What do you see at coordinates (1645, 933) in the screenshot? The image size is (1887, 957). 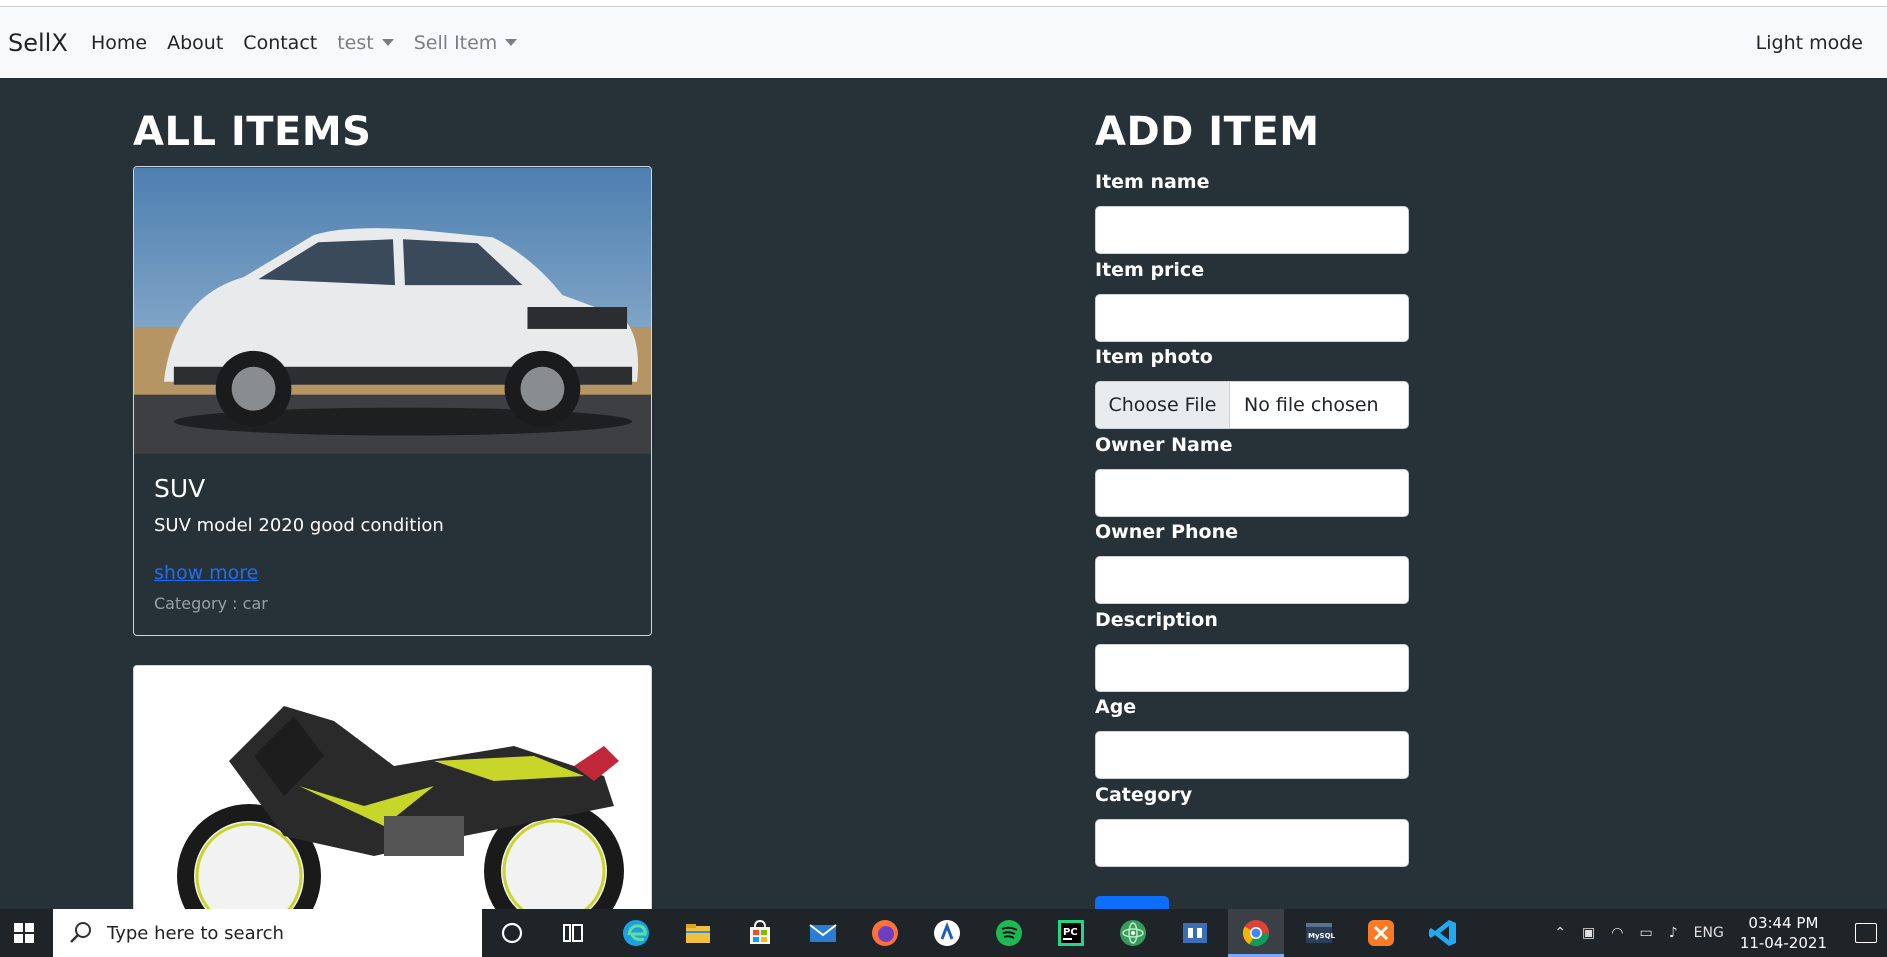 I see `battery-icon: ▭` at bounding box center [1645, 933].